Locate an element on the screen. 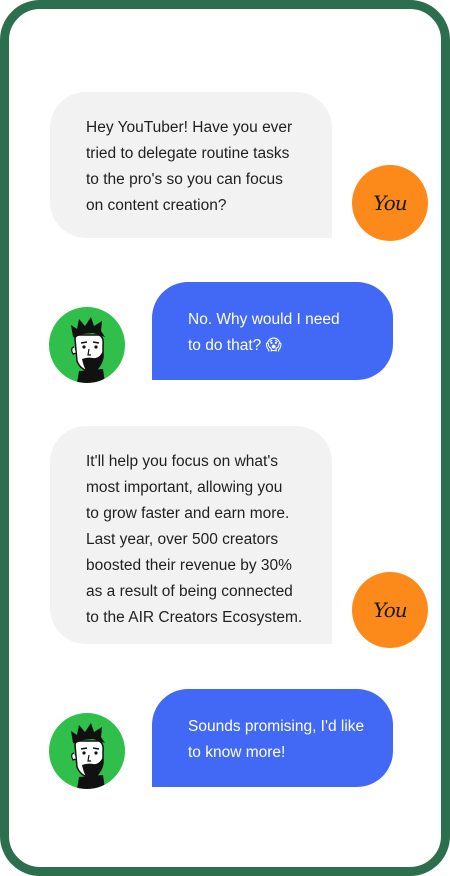  message-bubble-outgoing: No. Why would I need to do that? 😱 is located at coordinates (272, 331).